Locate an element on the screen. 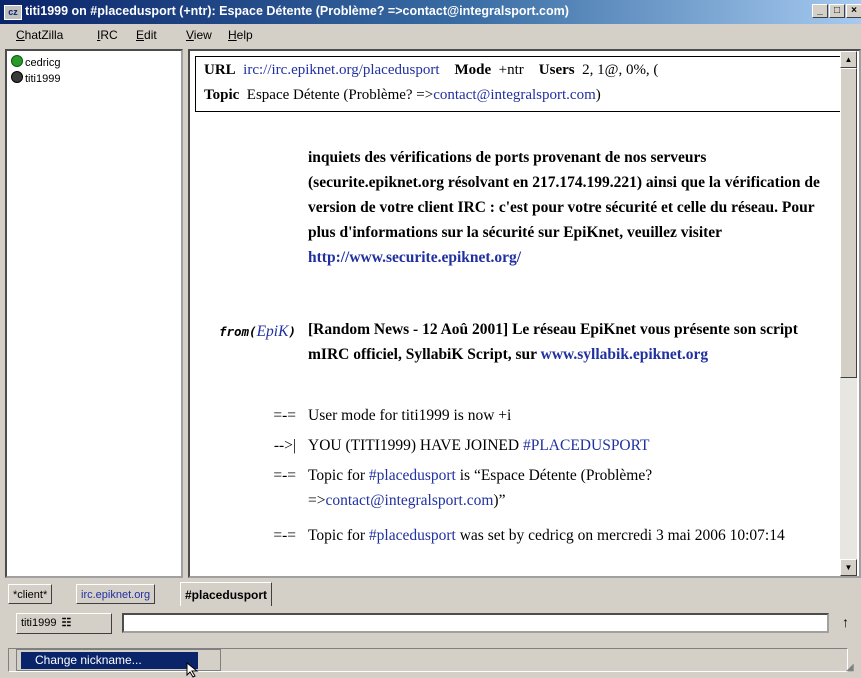 This screenshot has width=861, height=678. url-label: URL is located at coordinates (220, 70).